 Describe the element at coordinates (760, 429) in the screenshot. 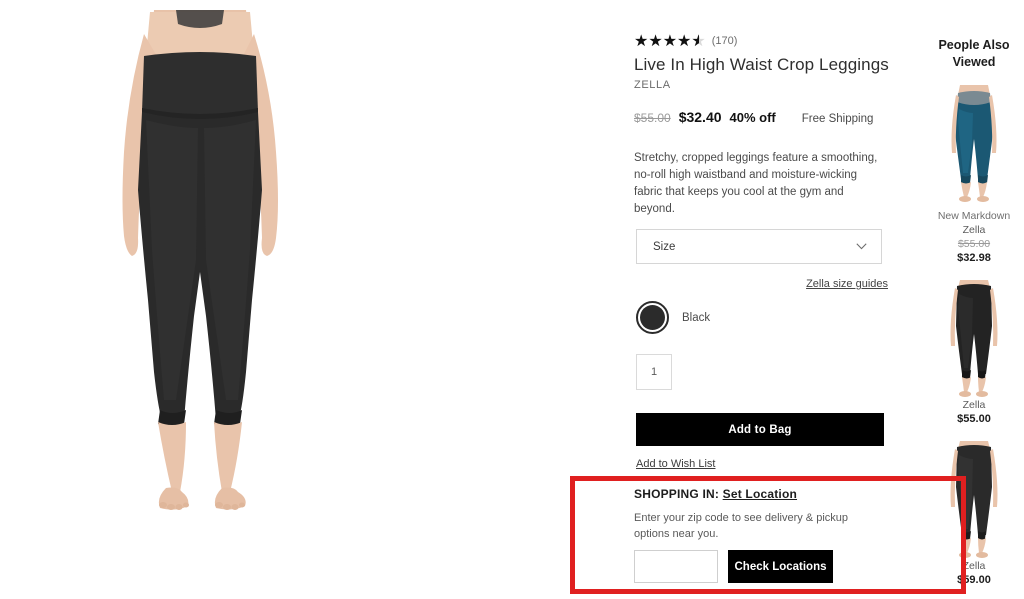

I see `add-to-bag-button: Add to Bag` at that location.